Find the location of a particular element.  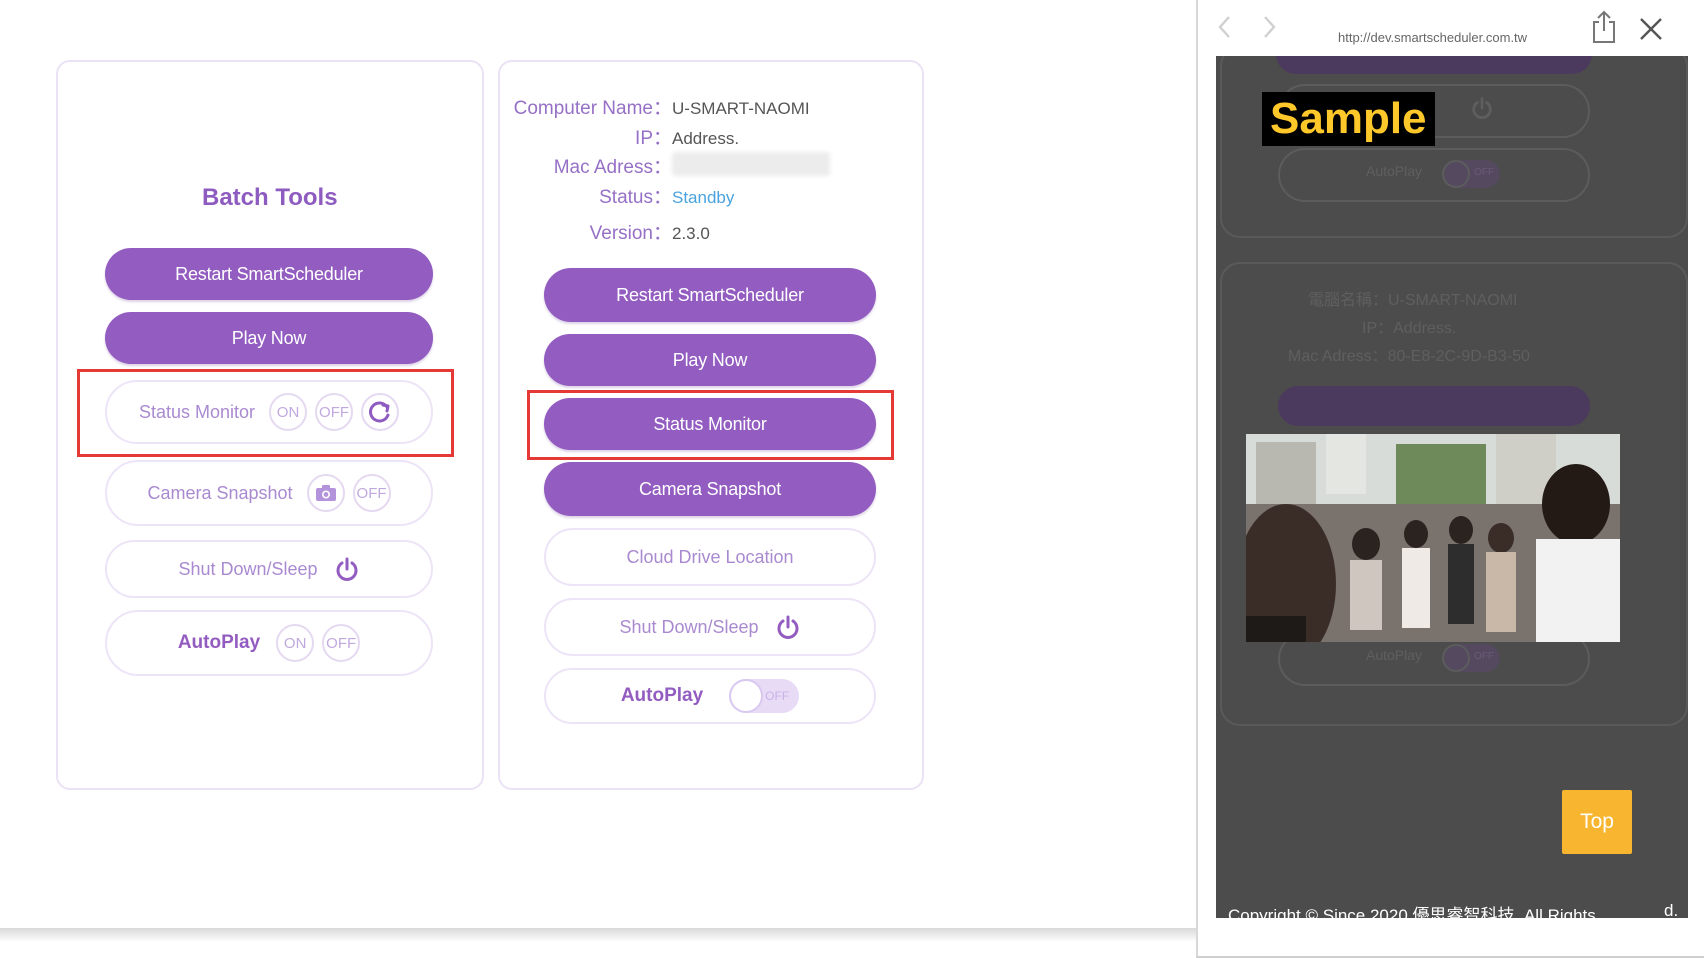

camera-snapshot-label: Camera Snapshot is located at coordinates (220, 492).